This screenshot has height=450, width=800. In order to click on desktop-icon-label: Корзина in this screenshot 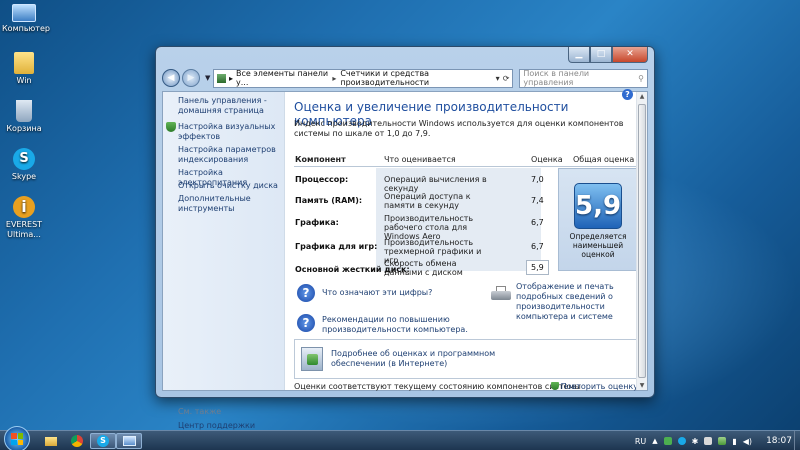, I will do `click(24, 128)`.